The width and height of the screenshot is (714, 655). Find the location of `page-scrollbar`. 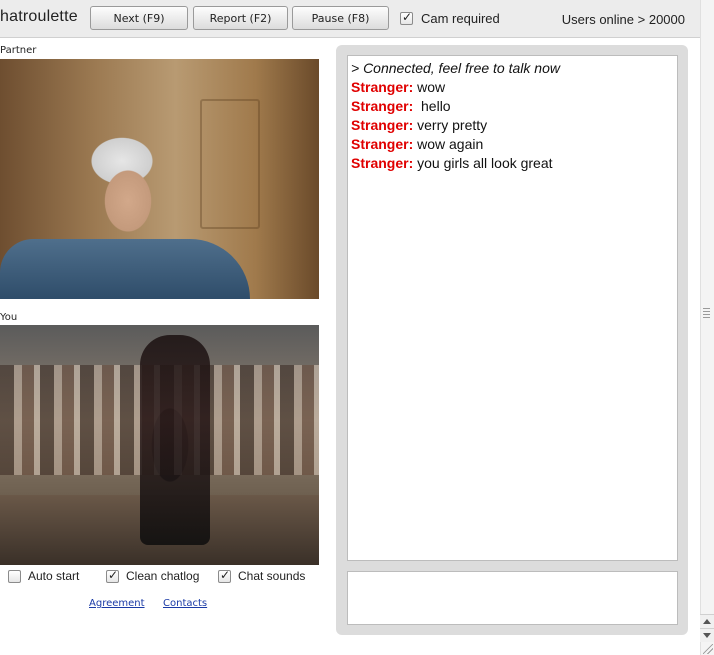

page-scrollbar is located at coordinates (707, 327).